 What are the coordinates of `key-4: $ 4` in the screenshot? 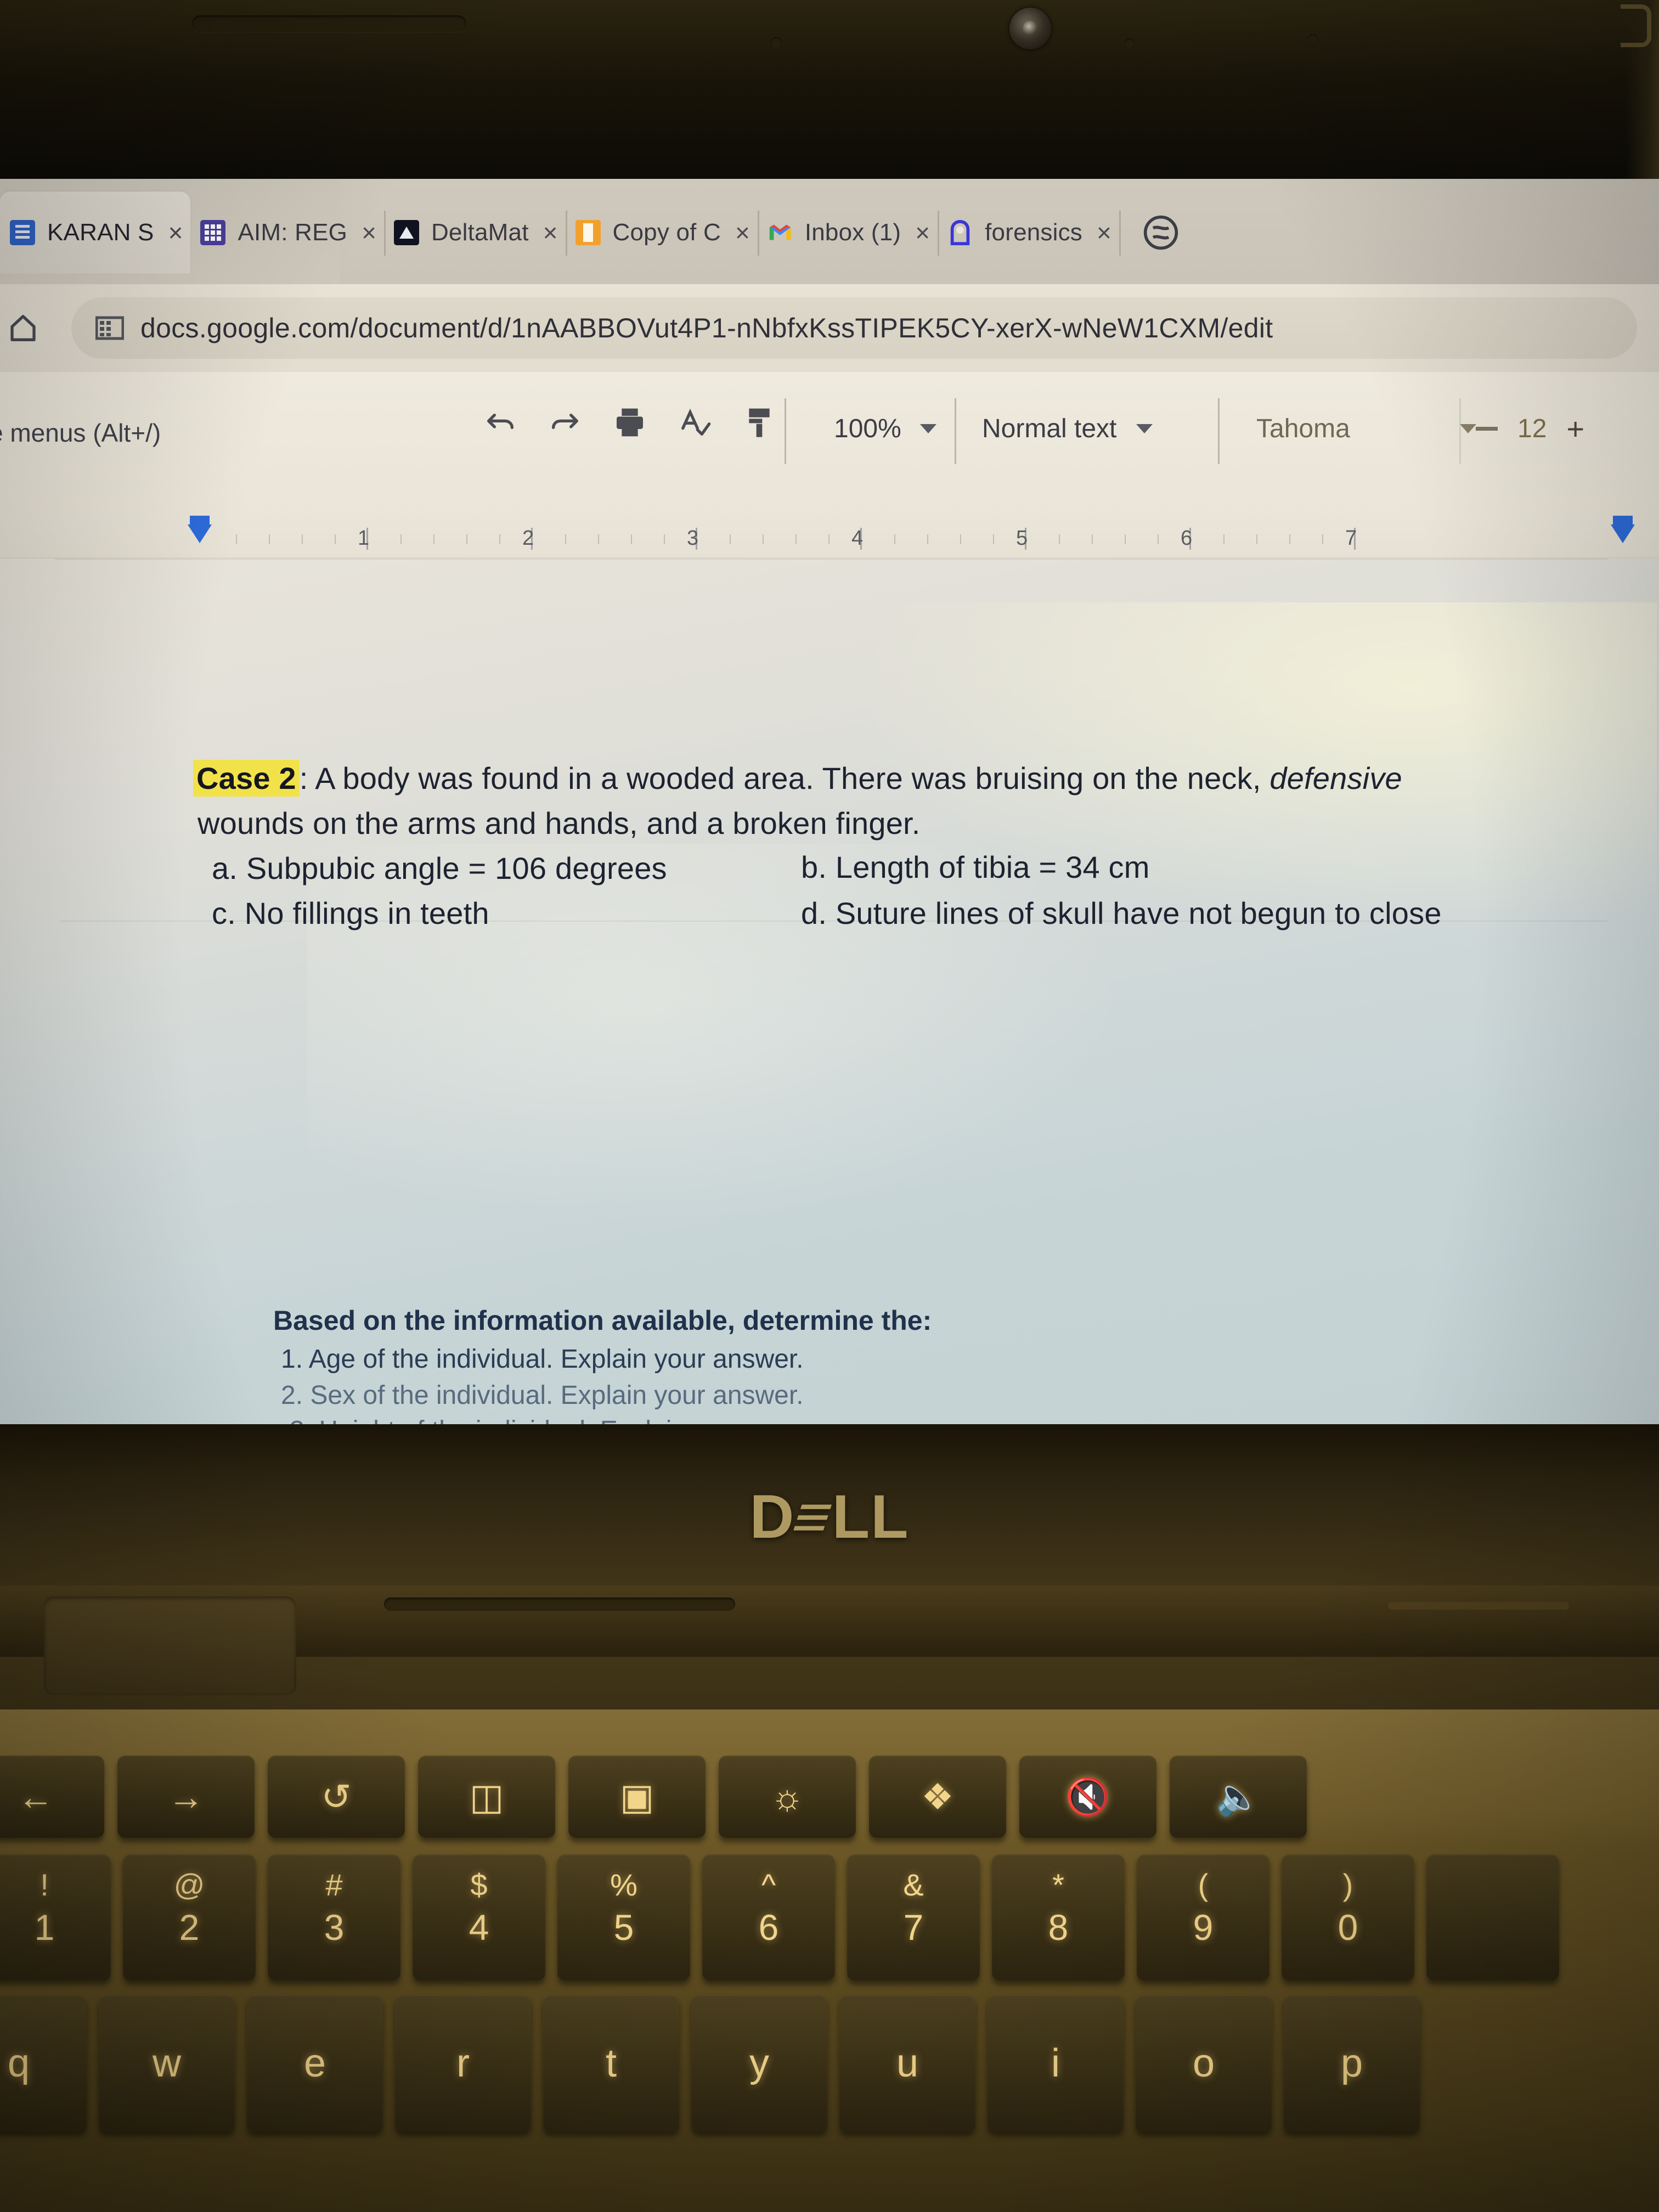 It's located at (479, 1917).